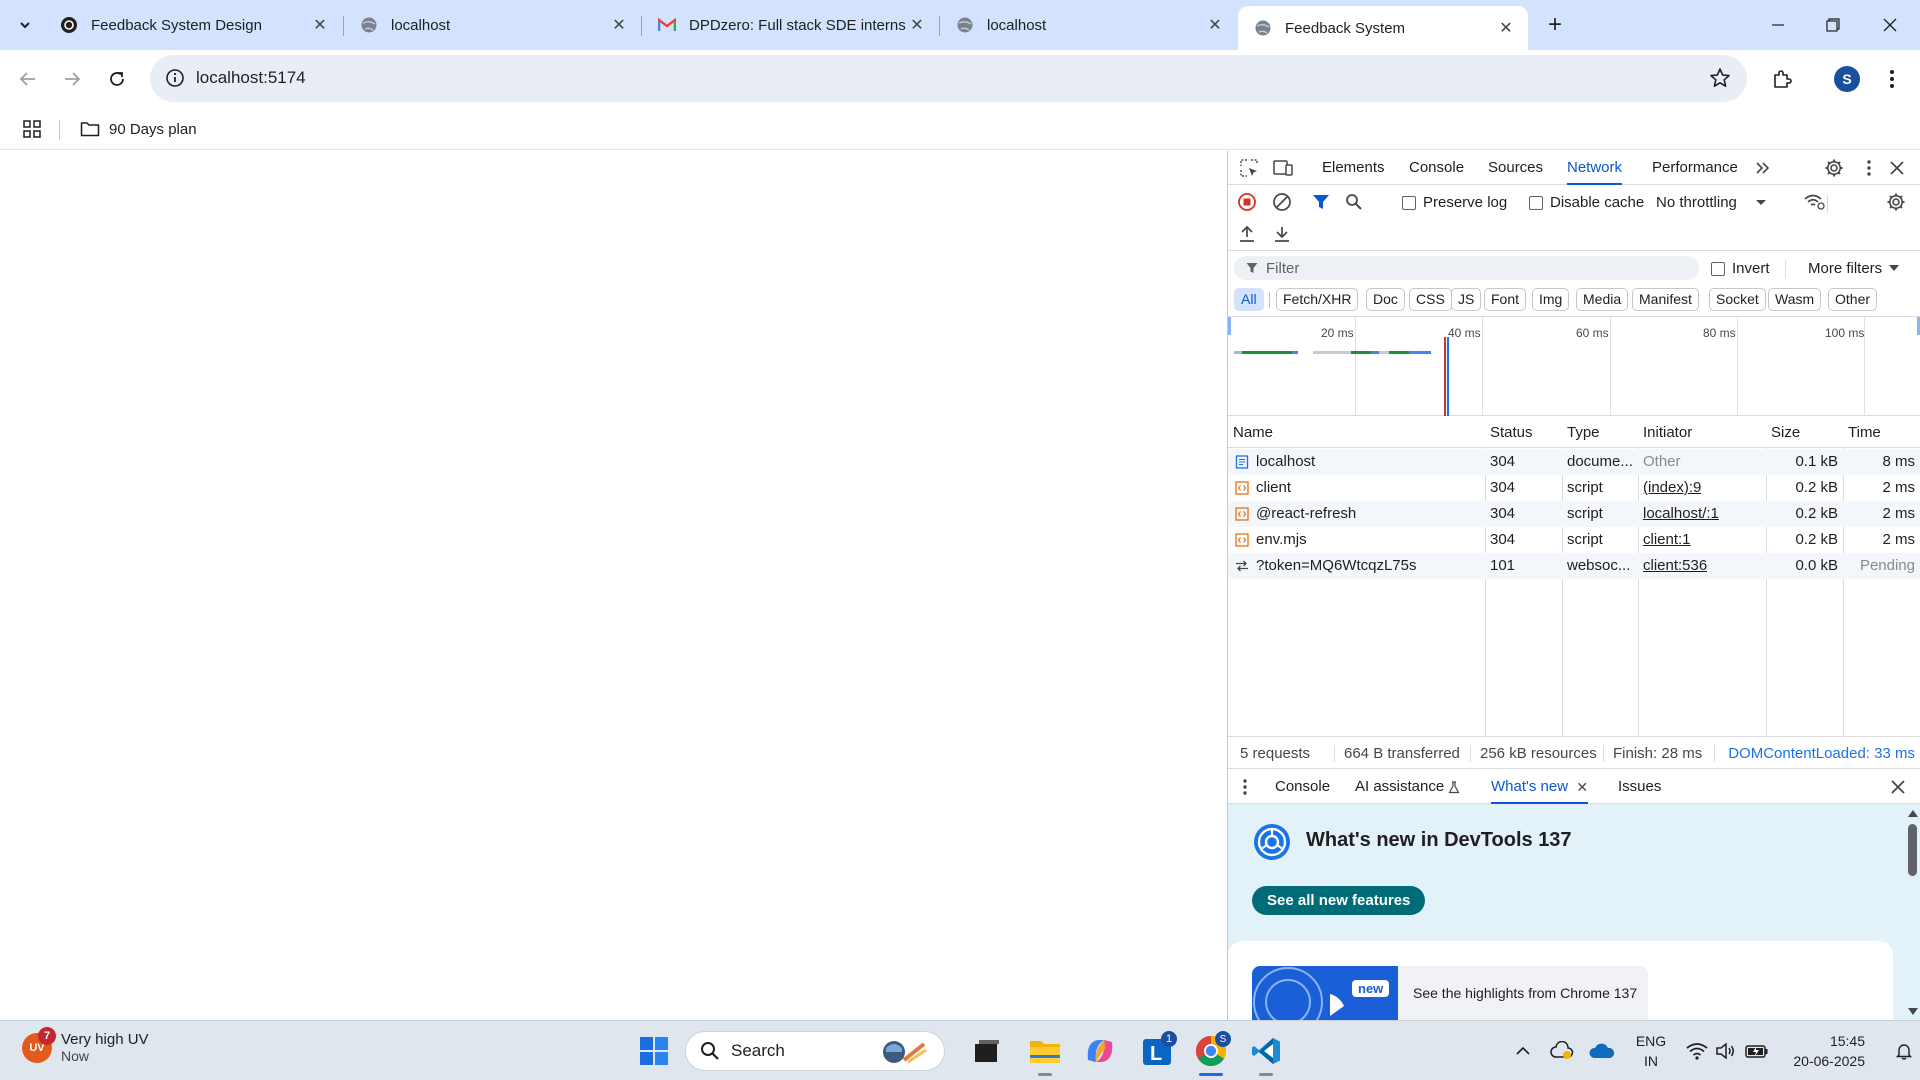 Image resolution: width=1920 pixels, height=1080 pixels. What do you see at coordinates (1586, 202) in the screenshot?
I see `disable-cache-checkbox: Disable cache` at bounding box center [1586, 202].